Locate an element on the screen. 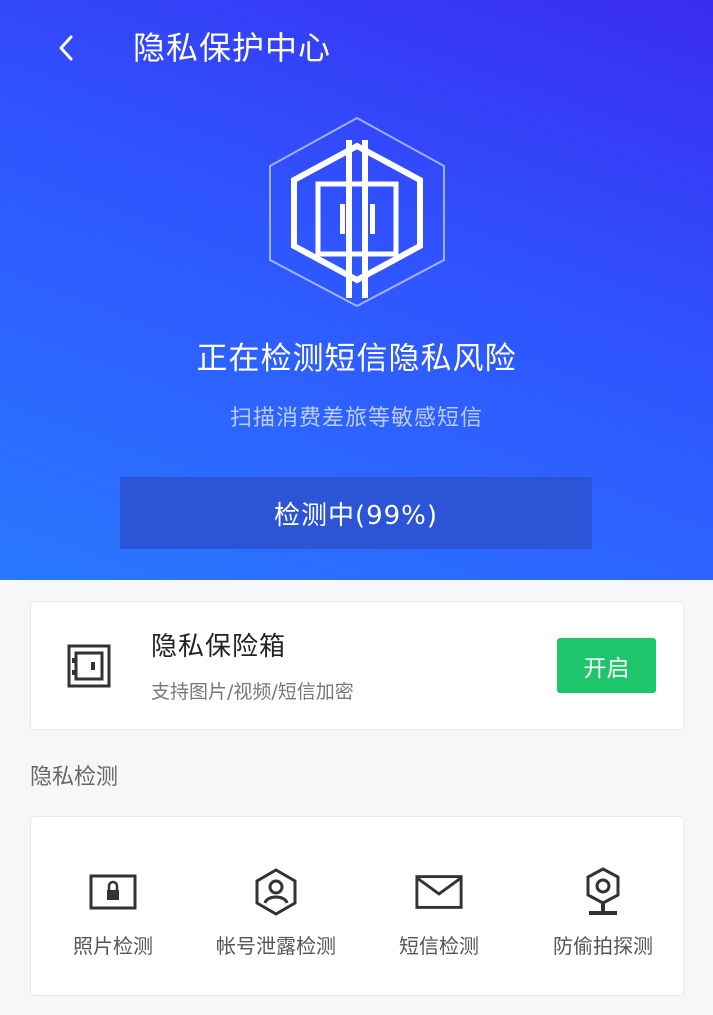  vault-title: 隐私保险箱 is located at coordinates (219, 647).